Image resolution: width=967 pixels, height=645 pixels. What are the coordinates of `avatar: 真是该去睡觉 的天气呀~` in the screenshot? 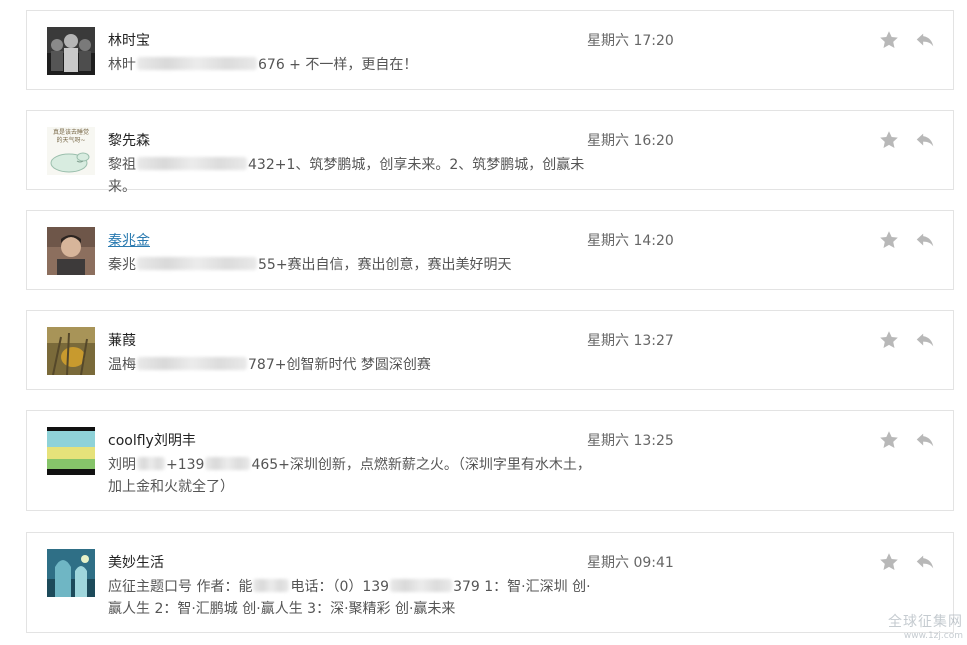 It's located at (71, 151).